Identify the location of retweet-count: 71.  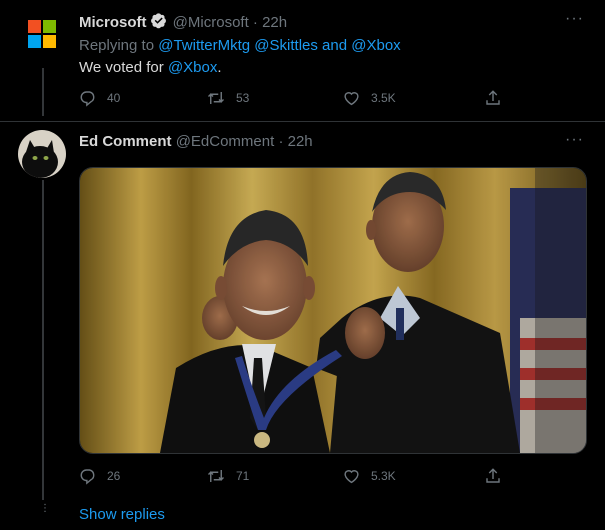
(243, 476).